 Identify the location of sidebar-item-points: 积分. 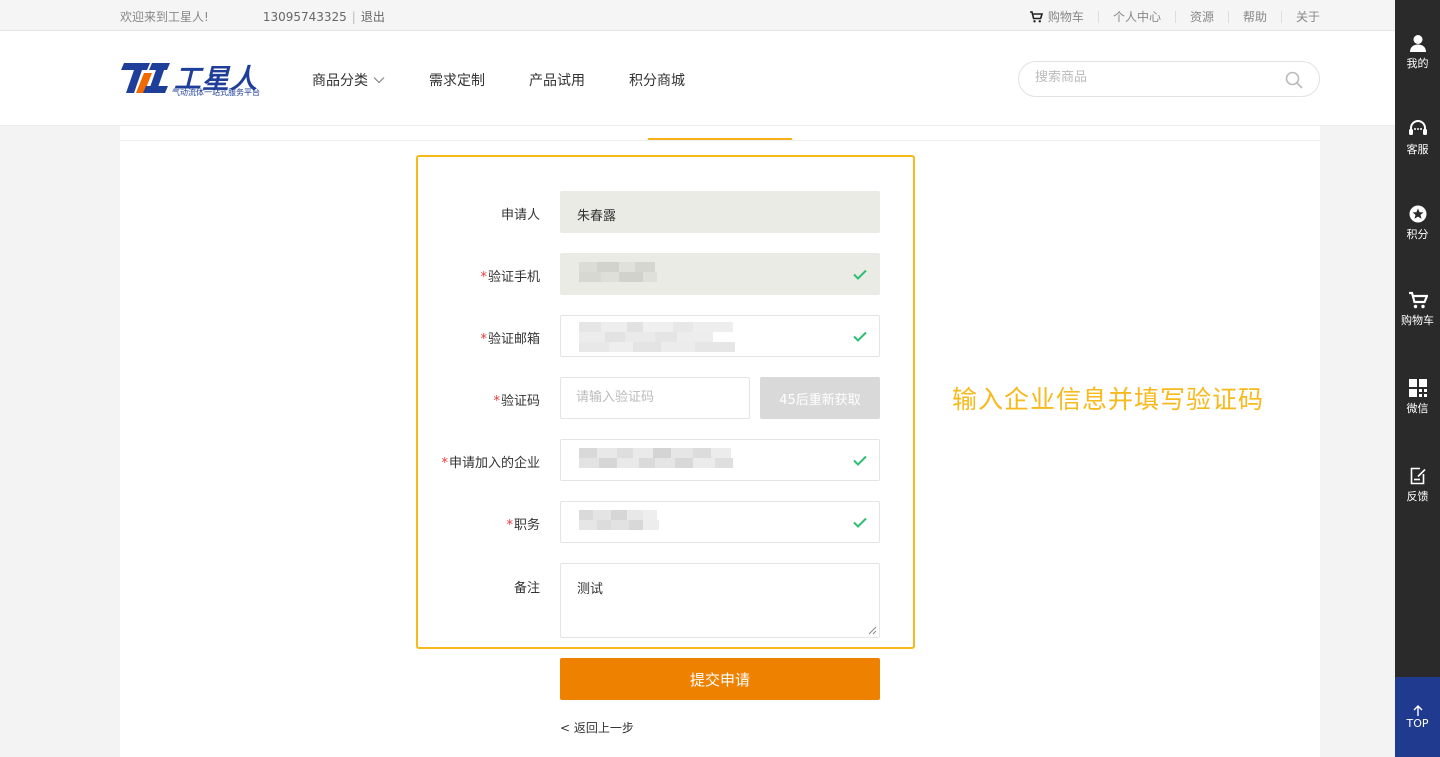
(1417, 223).